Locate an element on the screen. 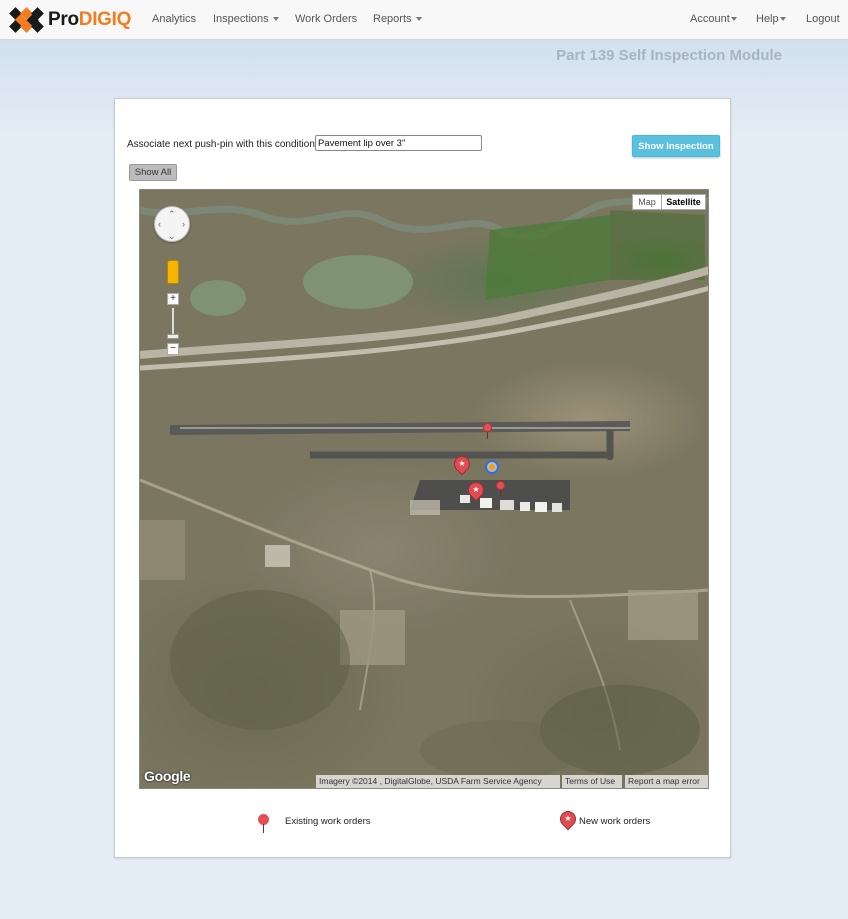 This screenshot has height=919, width=848. report-map-error-link: Report a map error is located at coordinates (666, 781).